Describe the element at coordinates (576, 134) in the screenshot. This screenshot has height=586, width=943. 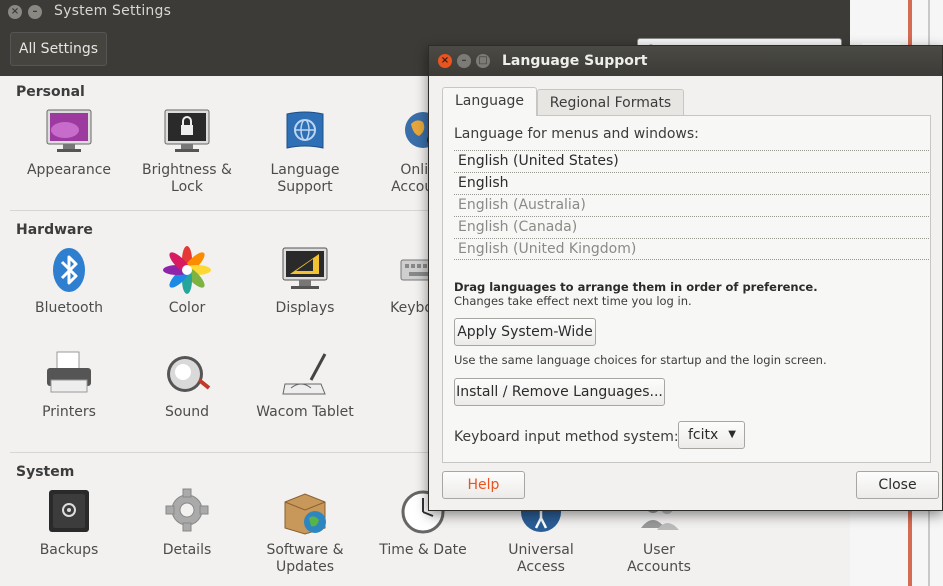
I see `menus-language-label: Language for menus and windows:` at that location.